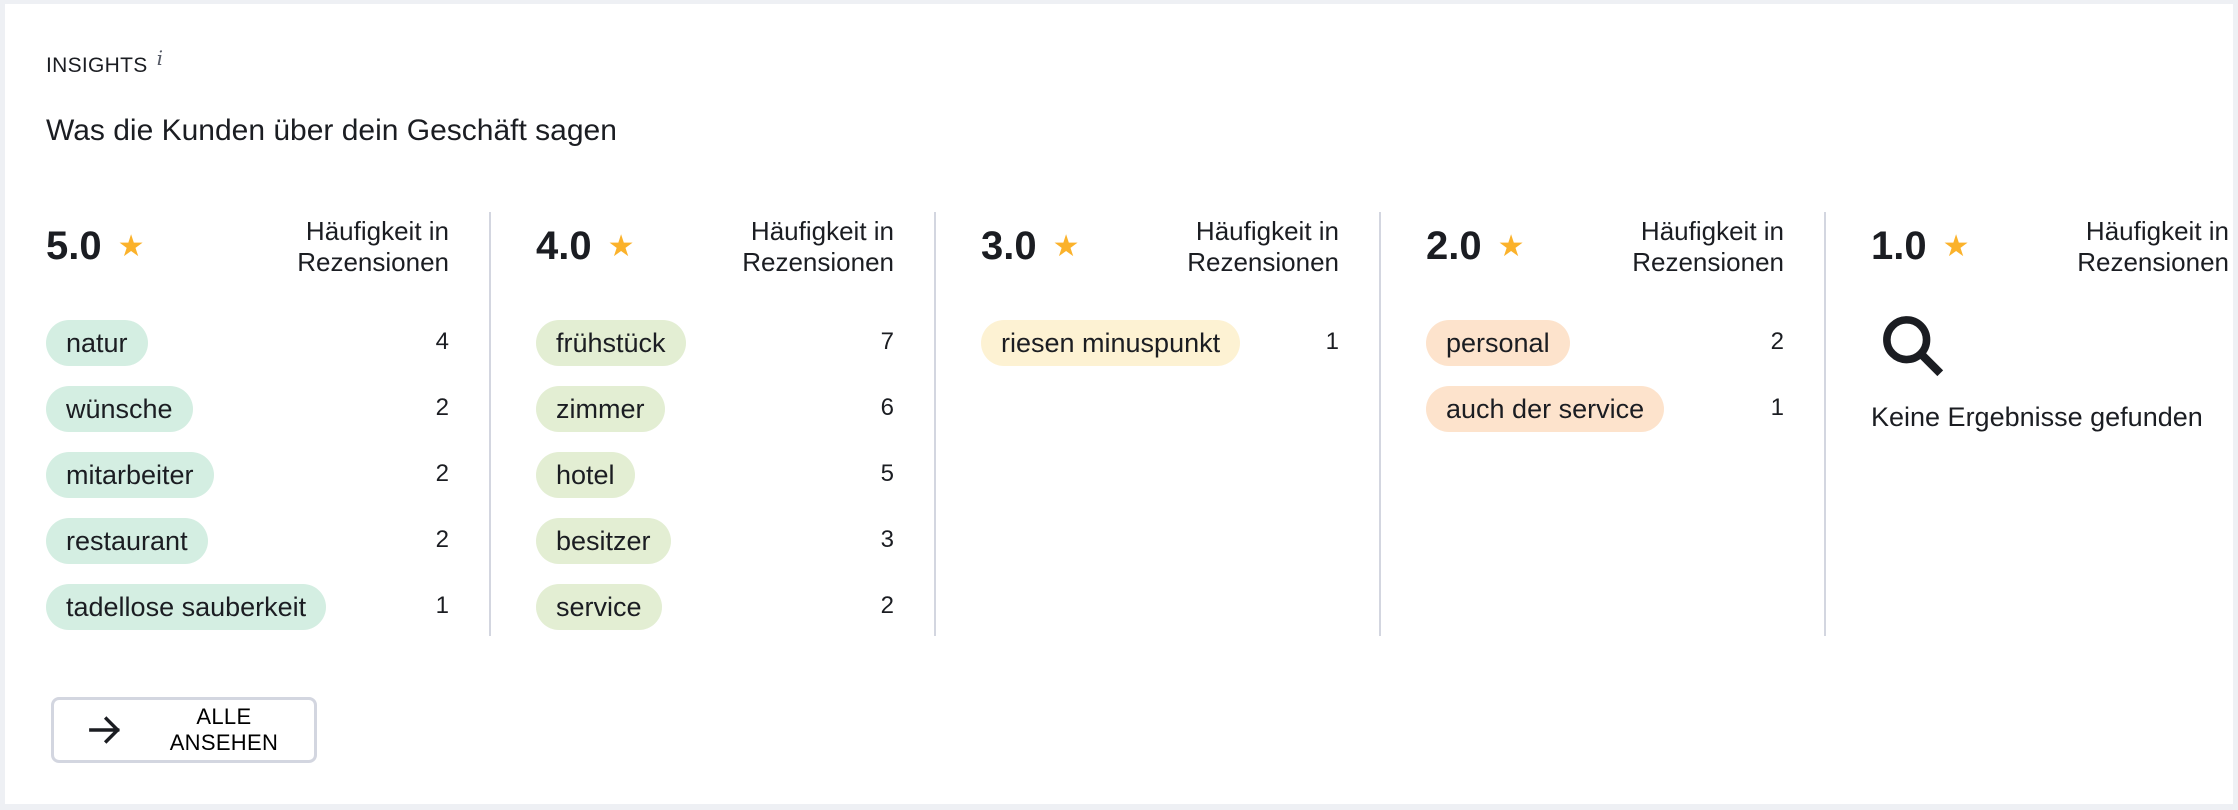 The width and height of the screenshot is (2238, 810). What do you see at coordinates (715, 617) in the screenshot?
I see `keyword-row: service 2` at bounding box center [715, 617].